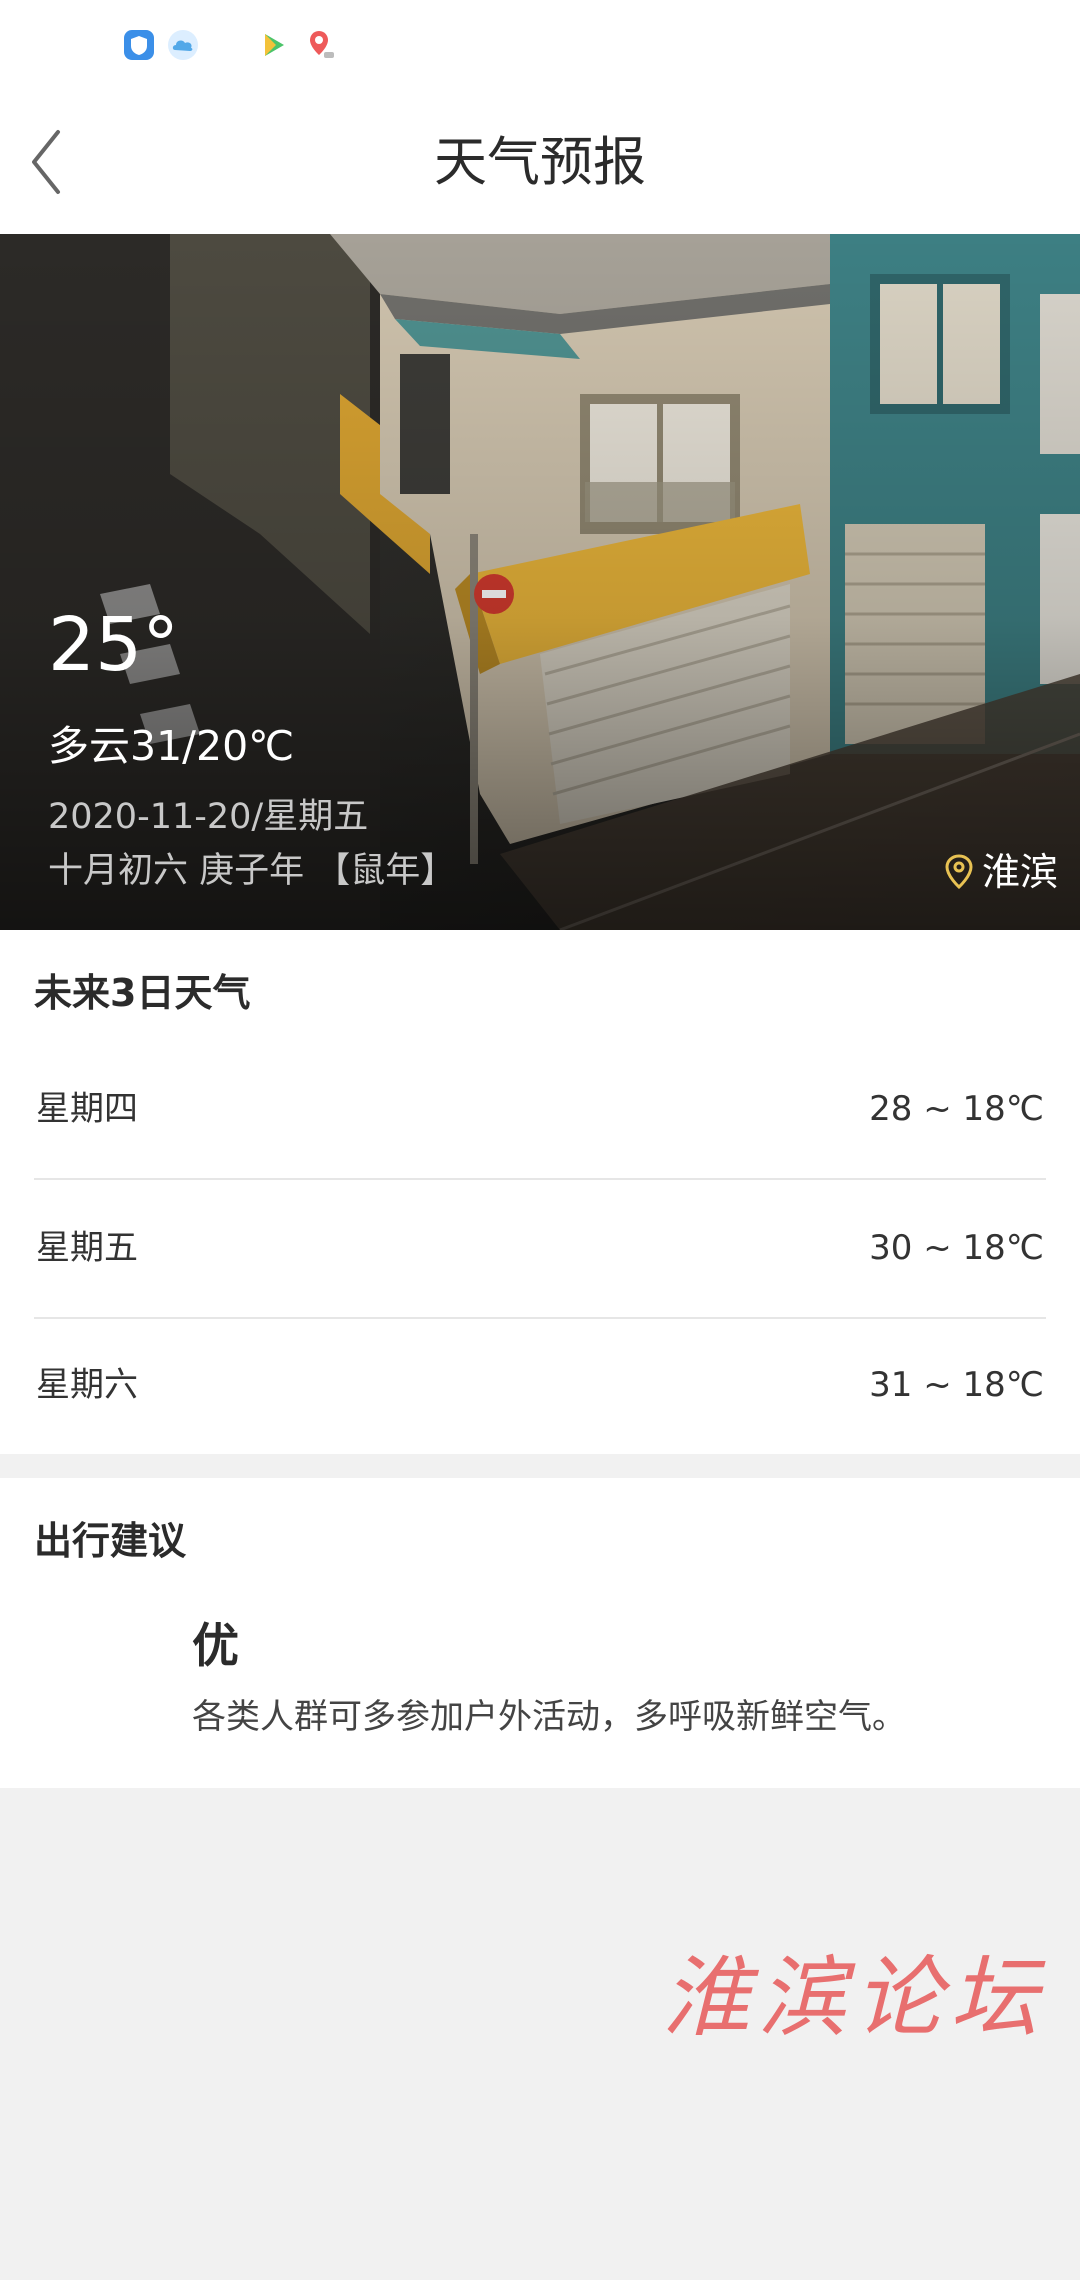  What do you see at coordinates (956, 1248) in the screenshot?
I see `forecast-temp-range: 30 ~ 18℃` at bounding box center [956, 1248].